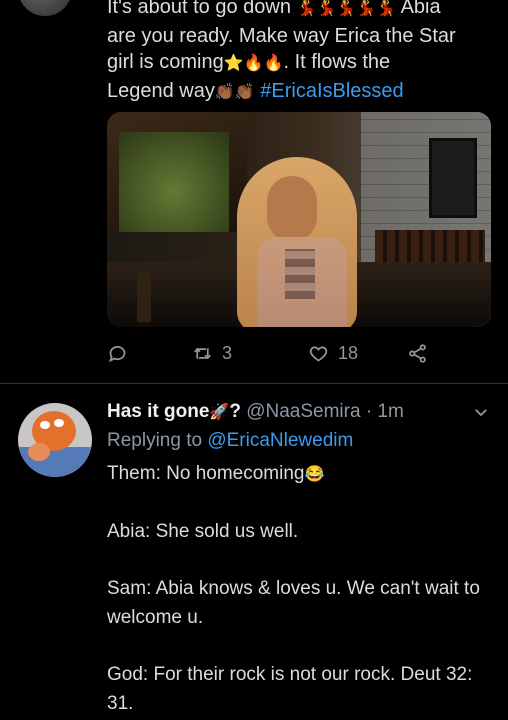  Describe the element at coordinates (263, 63) in the screenshot. I see `fire-emoji: 🔥🔥` at that location.